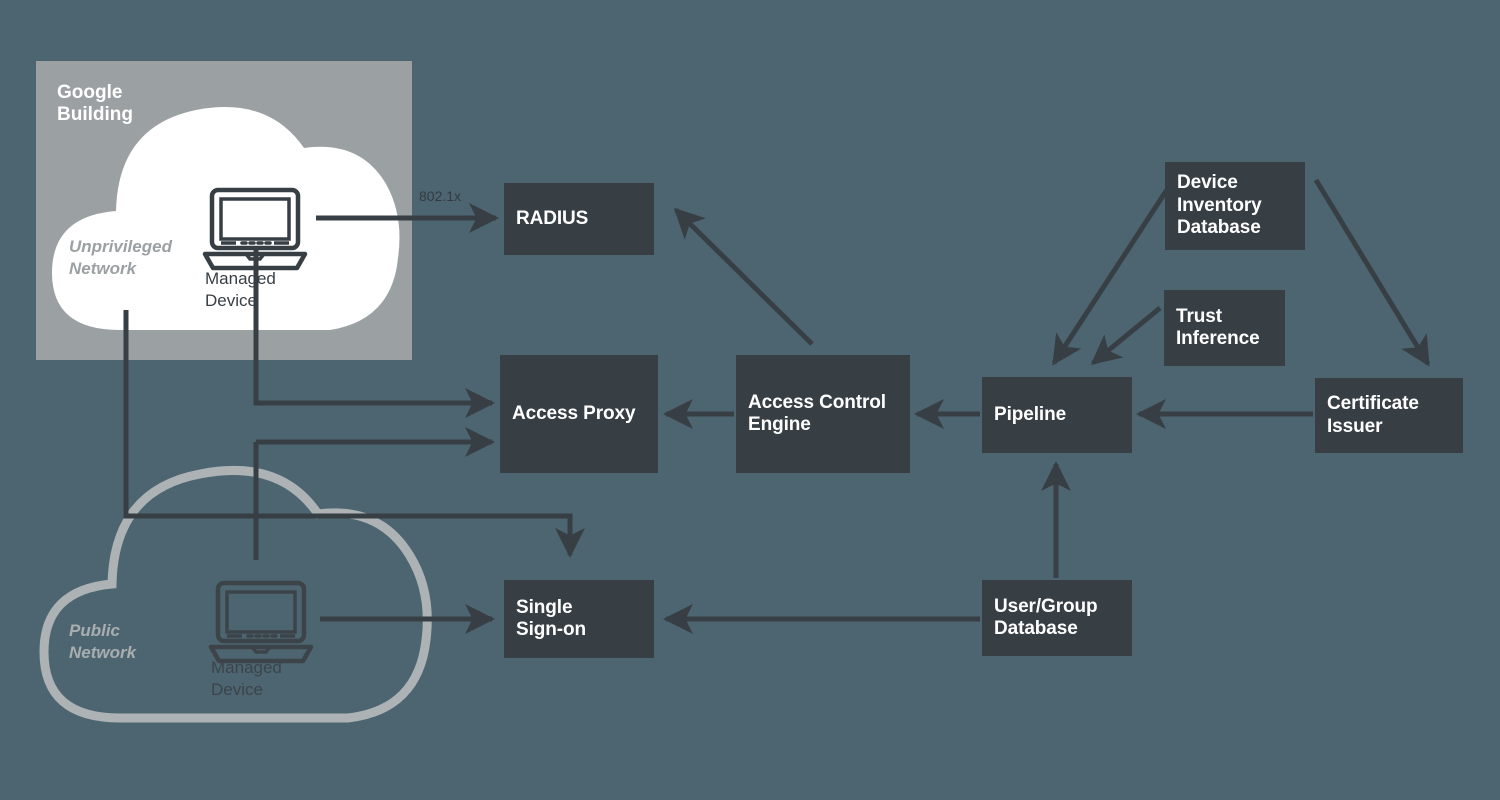  I want to click on device-label-managed-device-internal: Managed Device, so click(240, 290).